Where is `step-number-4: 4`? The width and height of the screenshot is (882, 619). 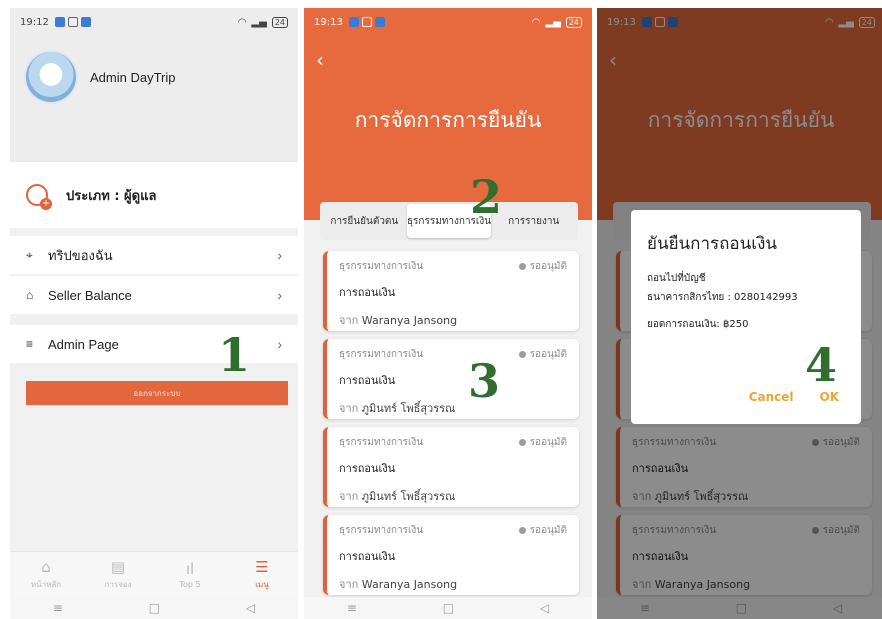 step-number-4: 4 is located at coordinates (821, 365).